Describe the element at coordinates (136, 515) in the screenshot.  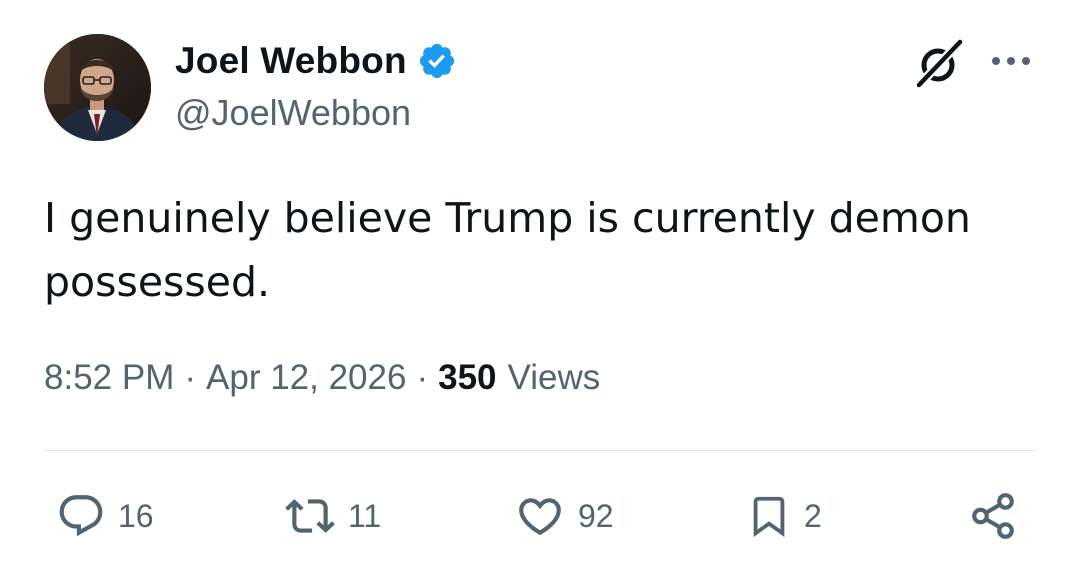
I see `reply-count: 16` at that location.